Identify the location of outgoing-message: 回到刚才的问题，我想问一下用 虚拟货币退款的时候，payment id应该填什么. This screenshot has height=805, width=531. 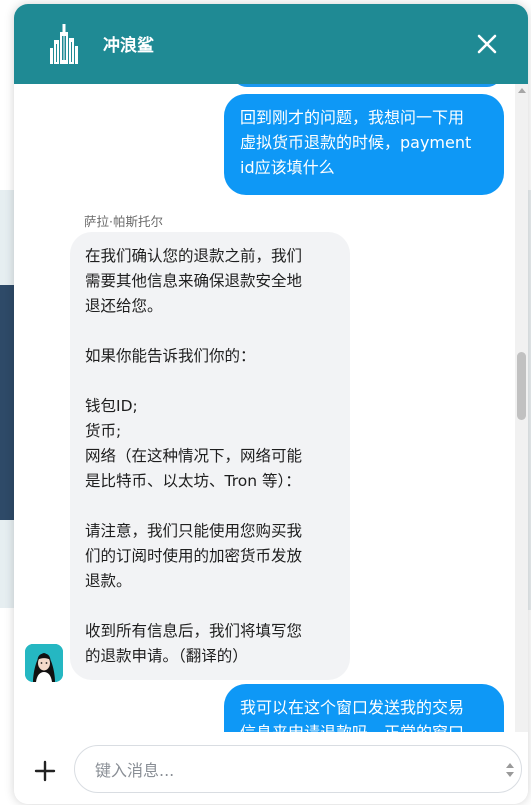
(364, 144).